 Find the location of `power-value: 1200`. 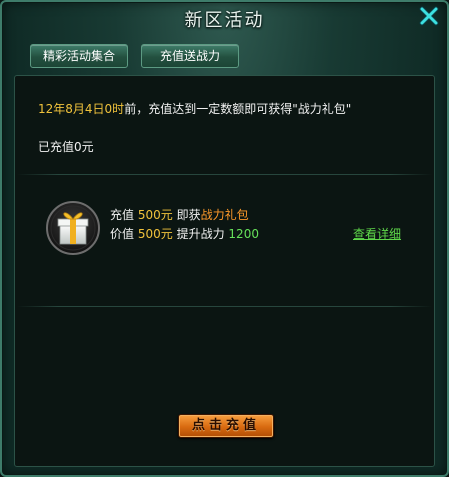

power-value: 1200 is located at coordinates (243, 234).